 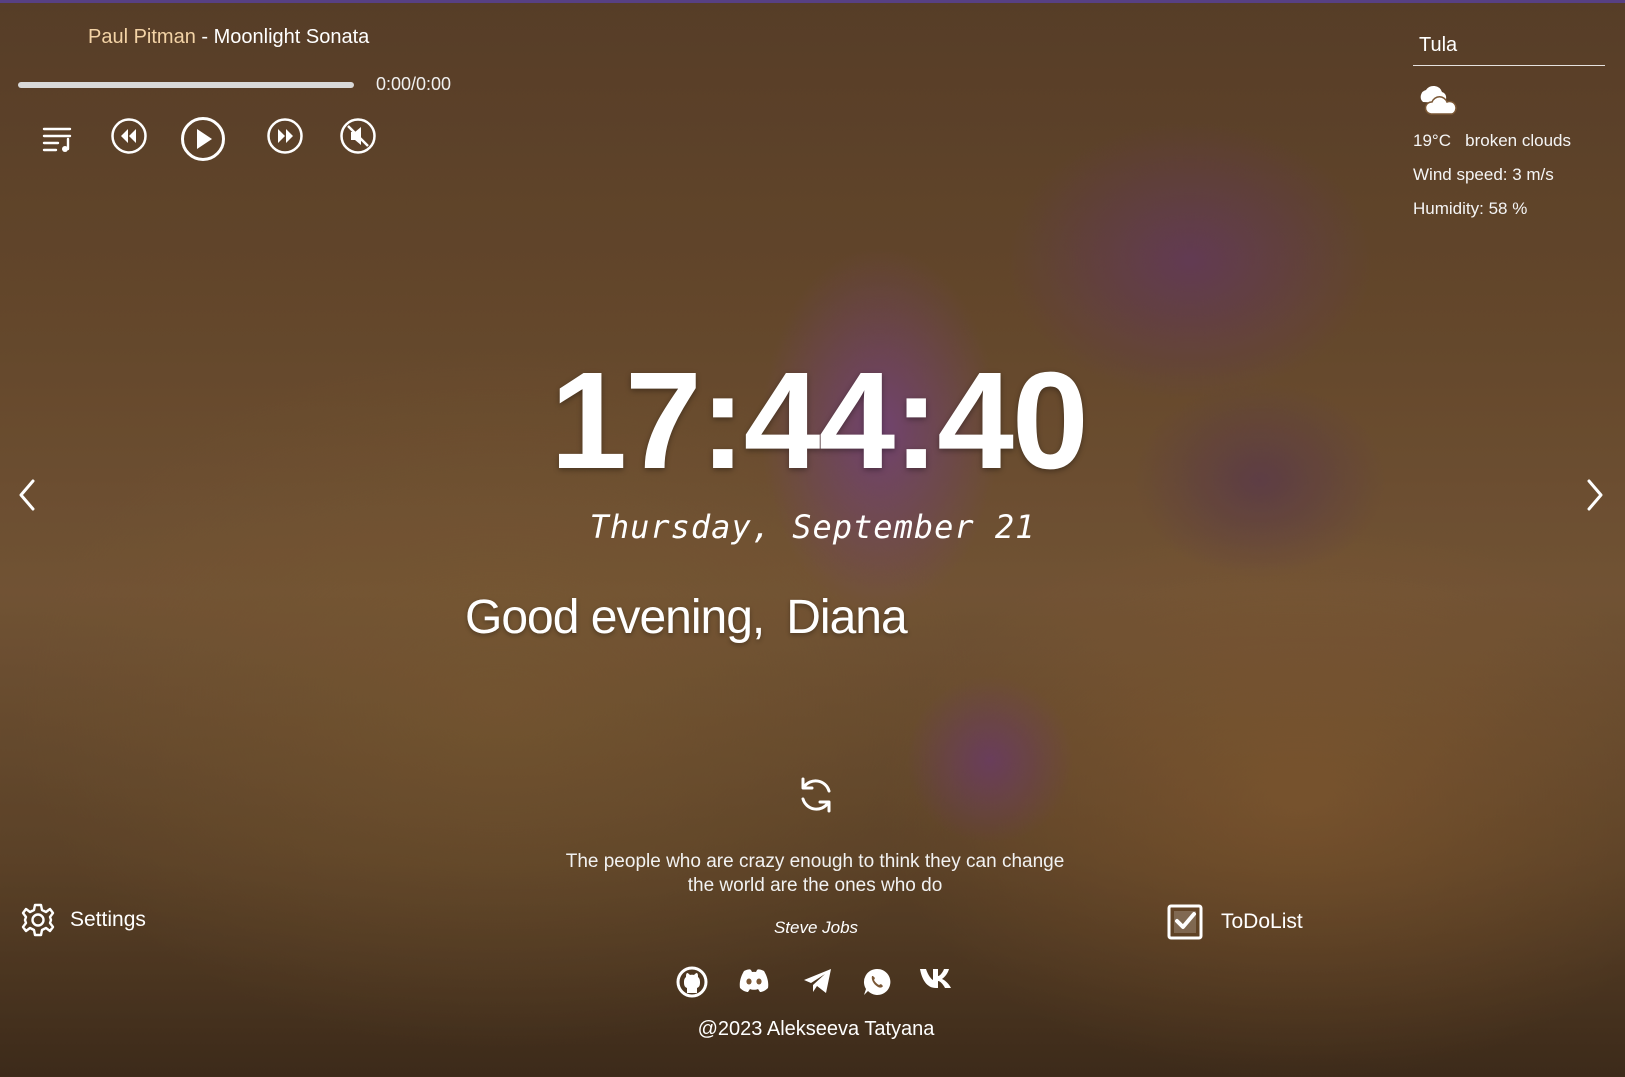 What do you see at coordinates (1185, 922) in the screenshot?
I see `todo-checkbox-icon` at bounding box center [1185, 922].